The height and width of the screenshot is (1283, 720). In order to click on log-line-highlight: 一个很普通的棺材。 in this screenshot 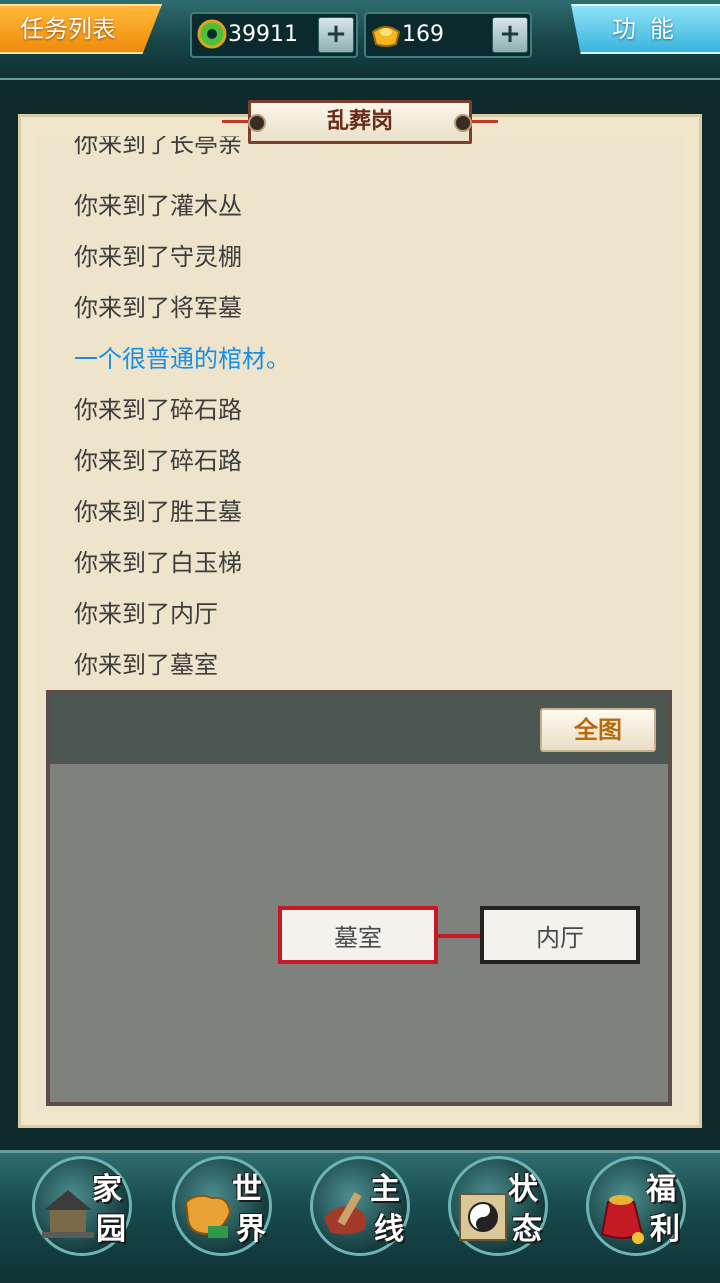, I will do `click(182, 359)`.